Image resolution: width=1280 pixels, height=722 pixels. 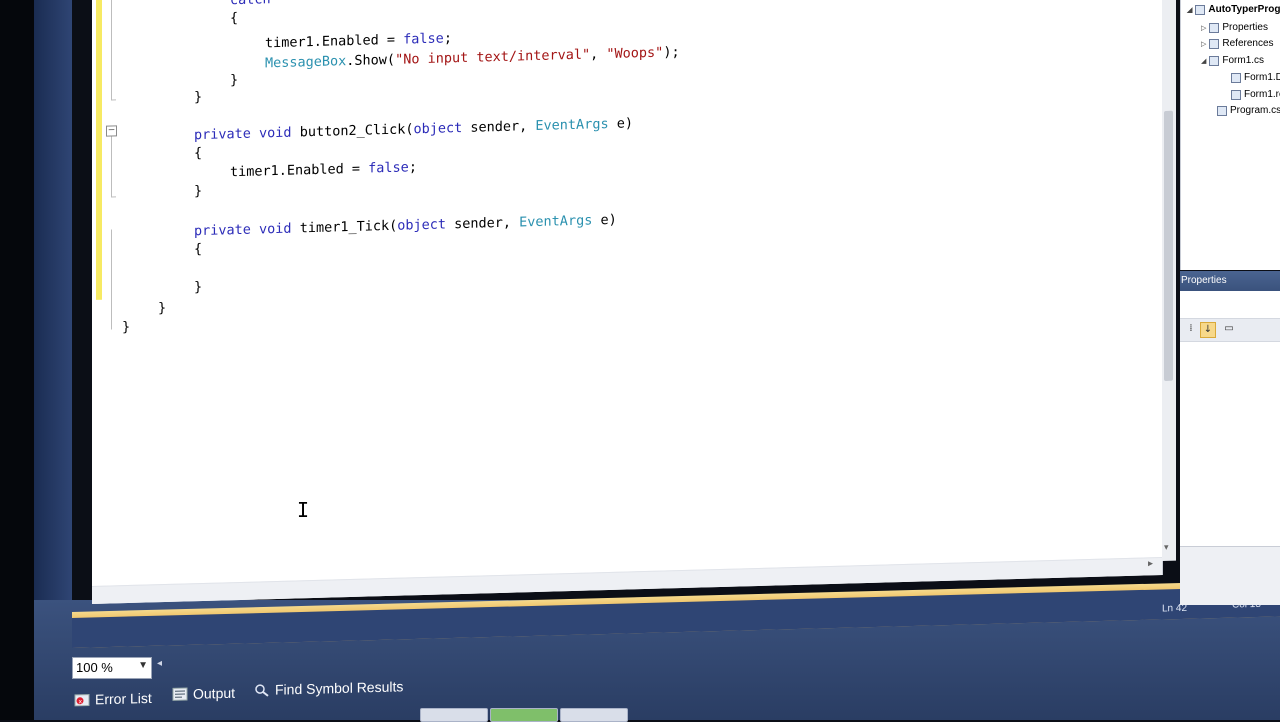 I want to click on zoom-value: 100 %, so click(x=94, y=667).